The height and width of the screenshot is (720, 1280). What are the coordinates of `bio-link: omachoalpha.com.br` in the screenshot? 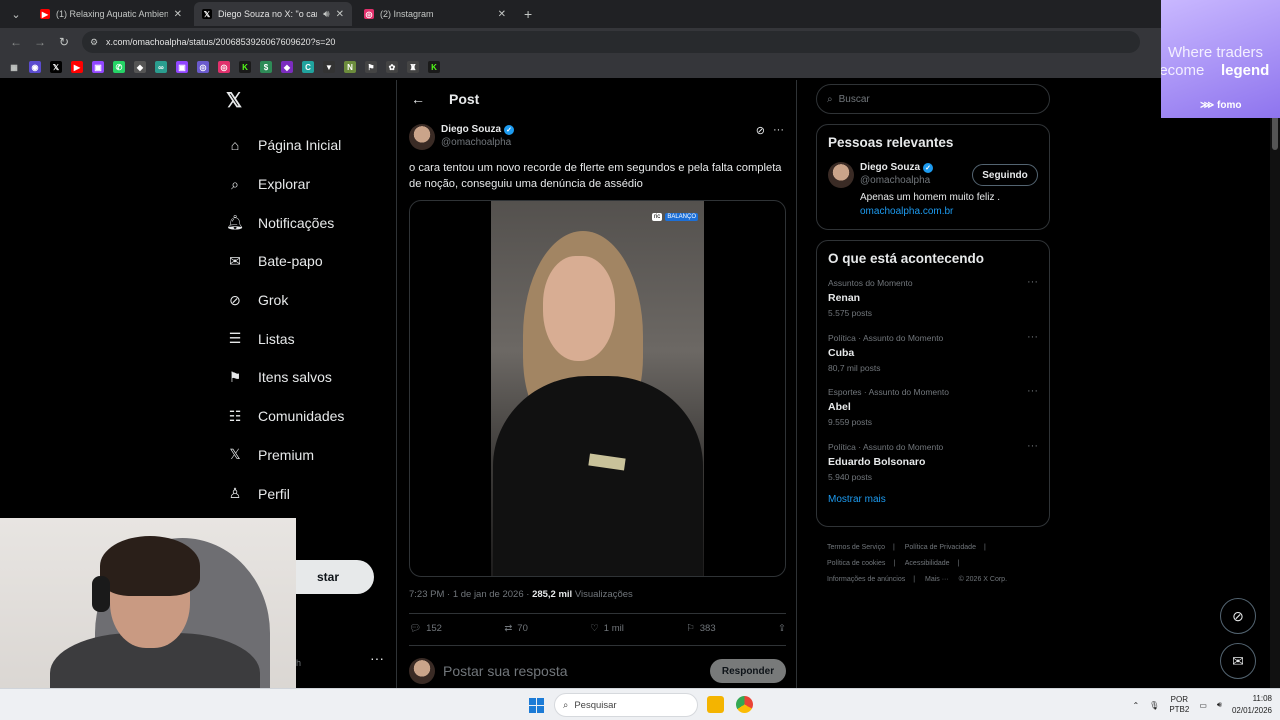 It's located at (949, 211).